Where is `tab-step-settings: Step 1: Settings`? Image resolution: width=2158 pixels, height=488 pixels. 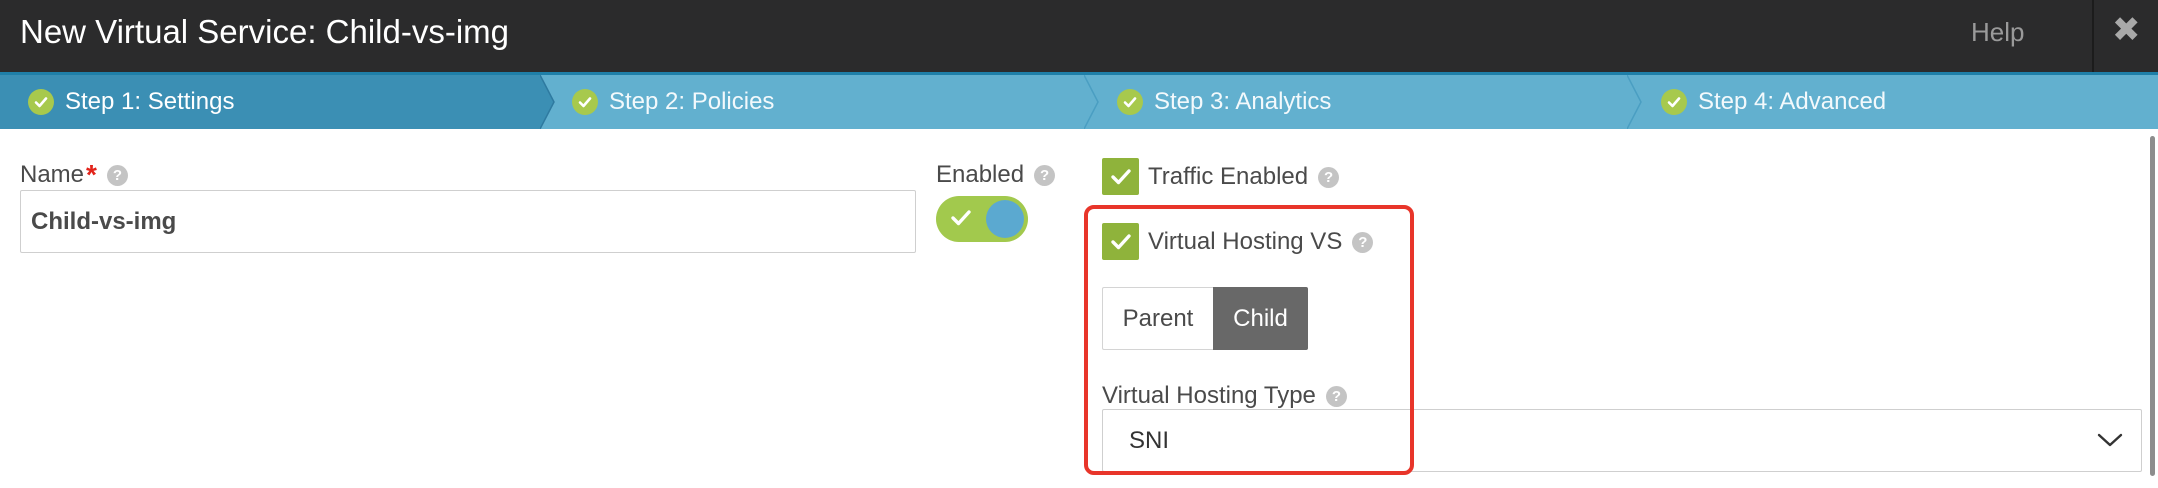 tab-step-settings: Step 1: Settings is located at coordinates (131, 102).